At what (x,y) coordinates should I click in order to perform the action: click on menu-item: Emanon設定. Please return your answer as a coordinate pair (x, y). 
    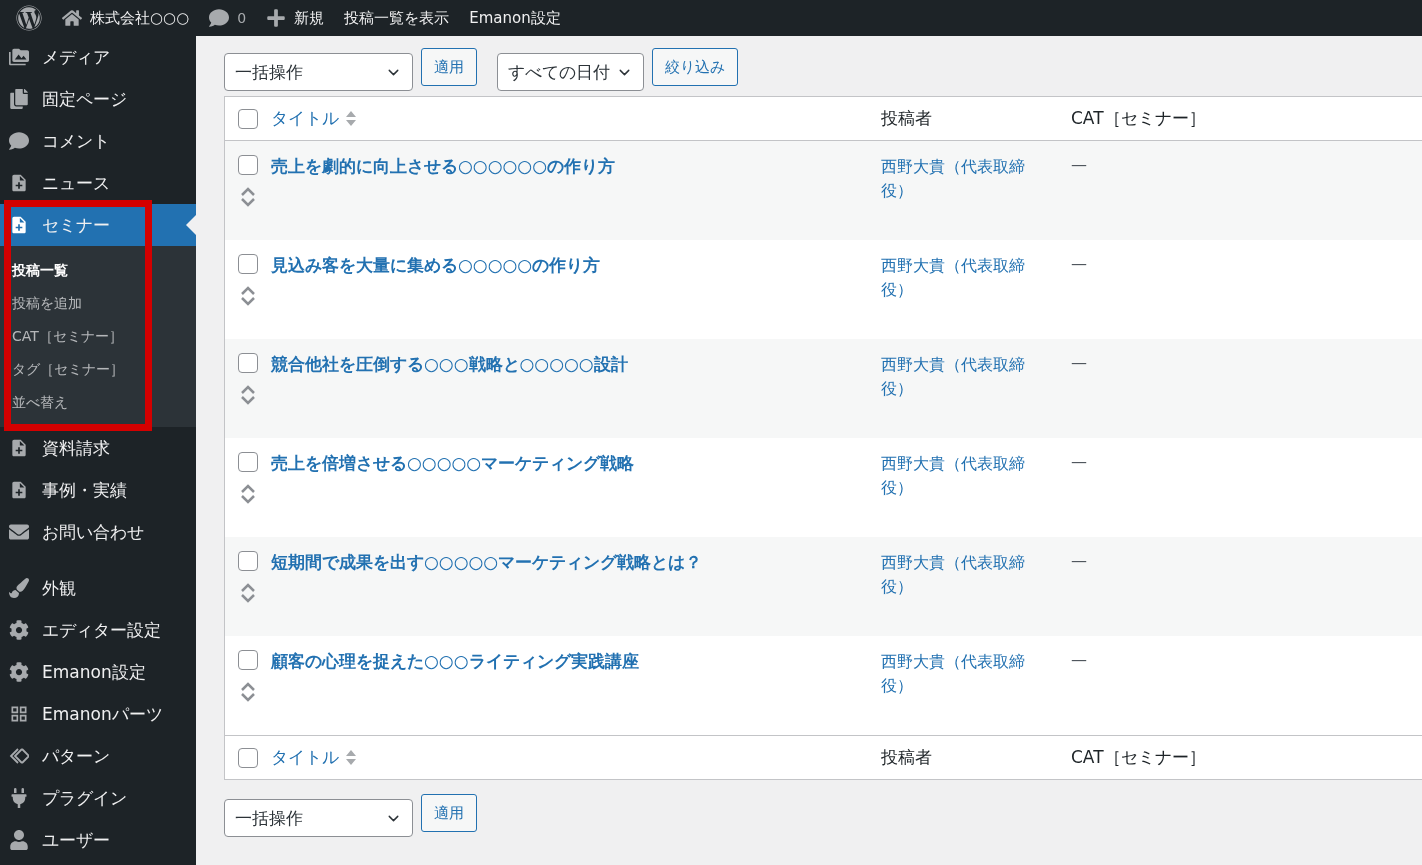
    Looking at the image, I should click on (98, 672).